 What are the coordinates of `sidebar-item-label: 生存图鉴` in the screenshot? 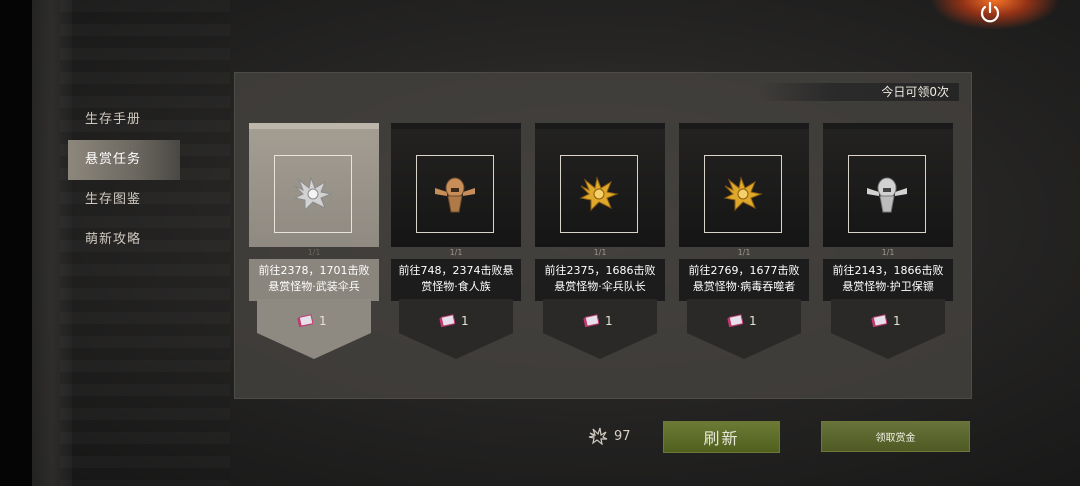 It's located at (113, 199).